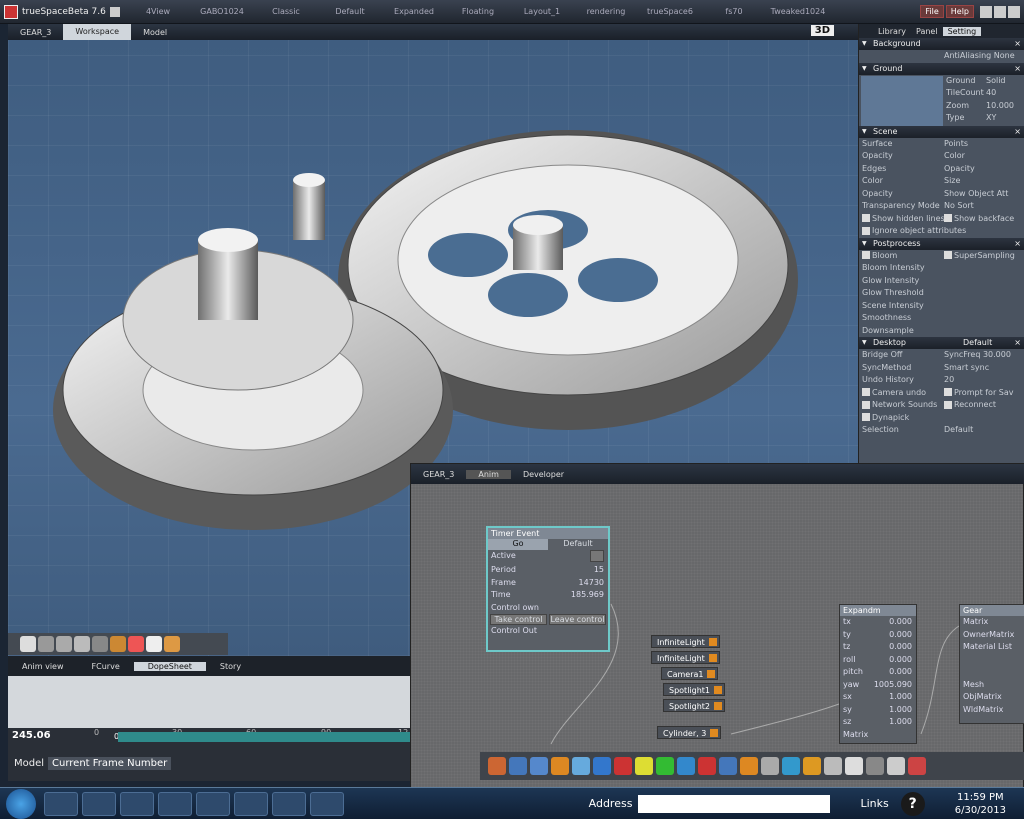 Image resolution: width=1024 pixels, height=819 pixels. I want to click on z-axis-icon, so click(707, 766).